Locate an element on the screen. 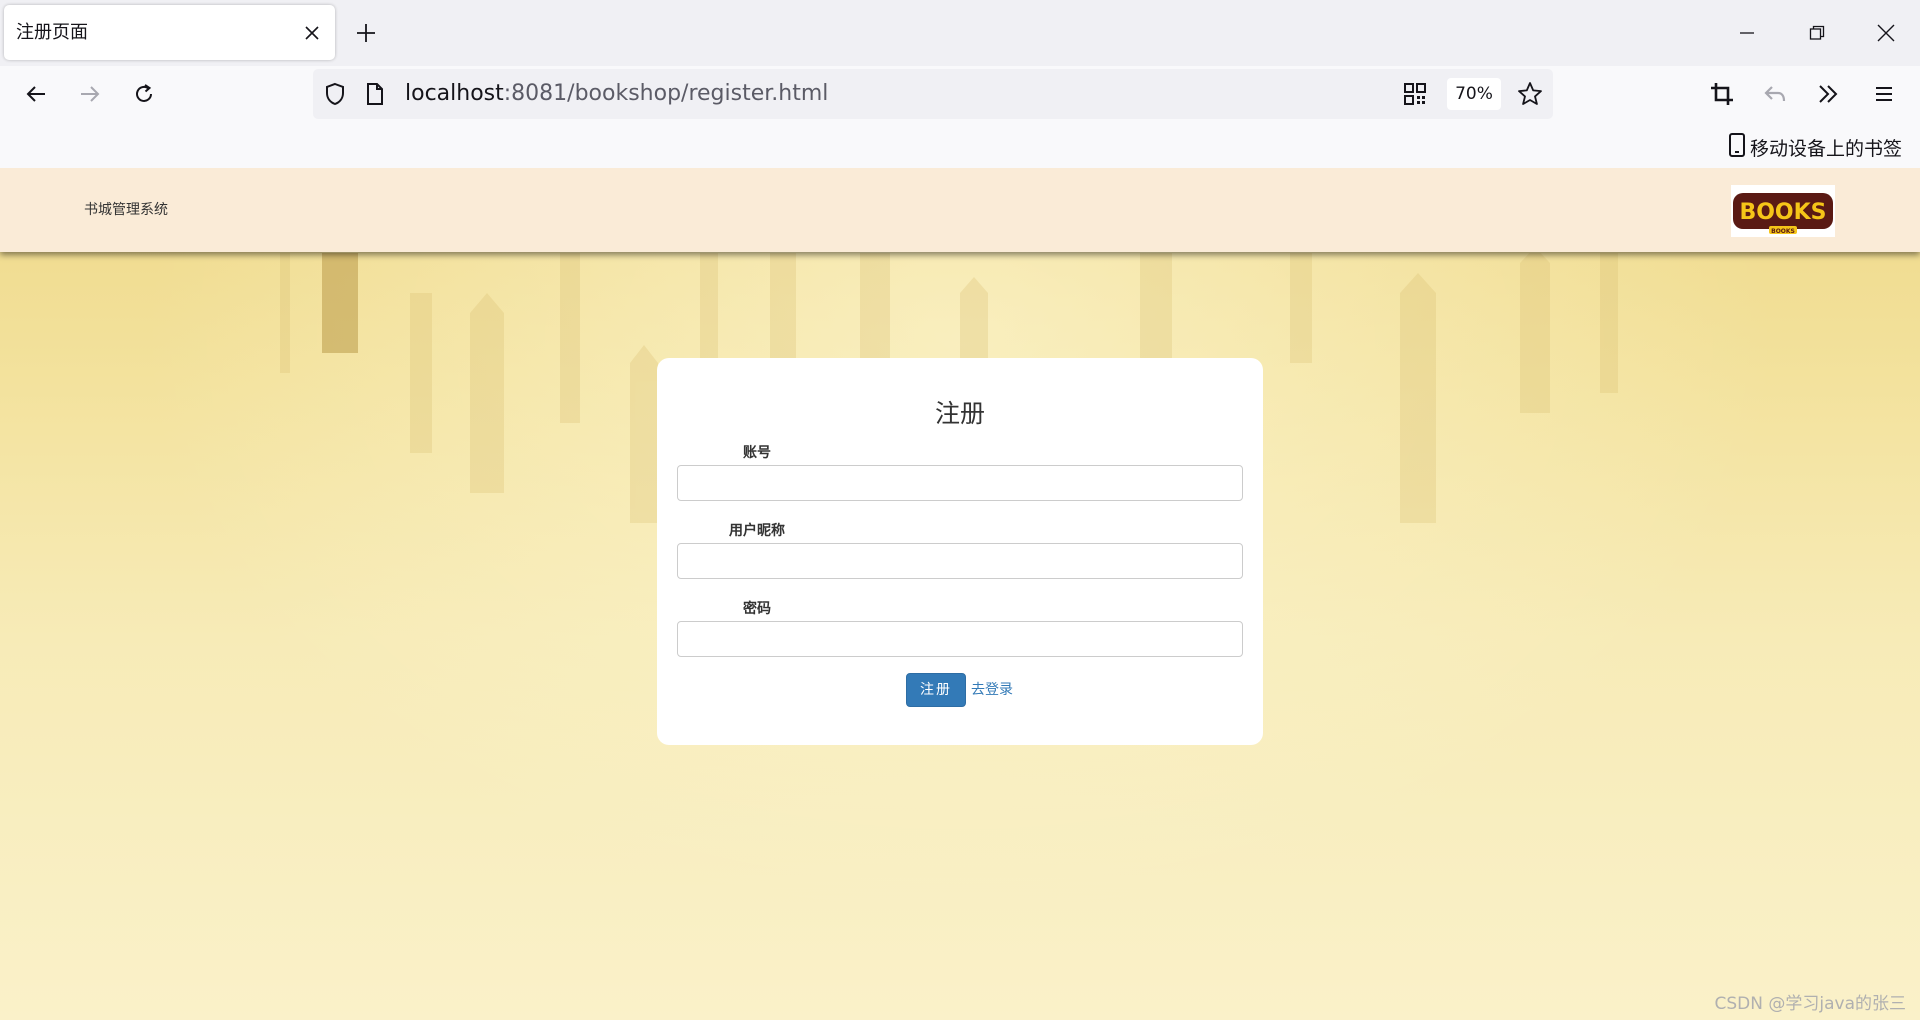 The width and height of the screenshot is (1920, 1020). qr-code-icon is located at coordinates (1415, 94).